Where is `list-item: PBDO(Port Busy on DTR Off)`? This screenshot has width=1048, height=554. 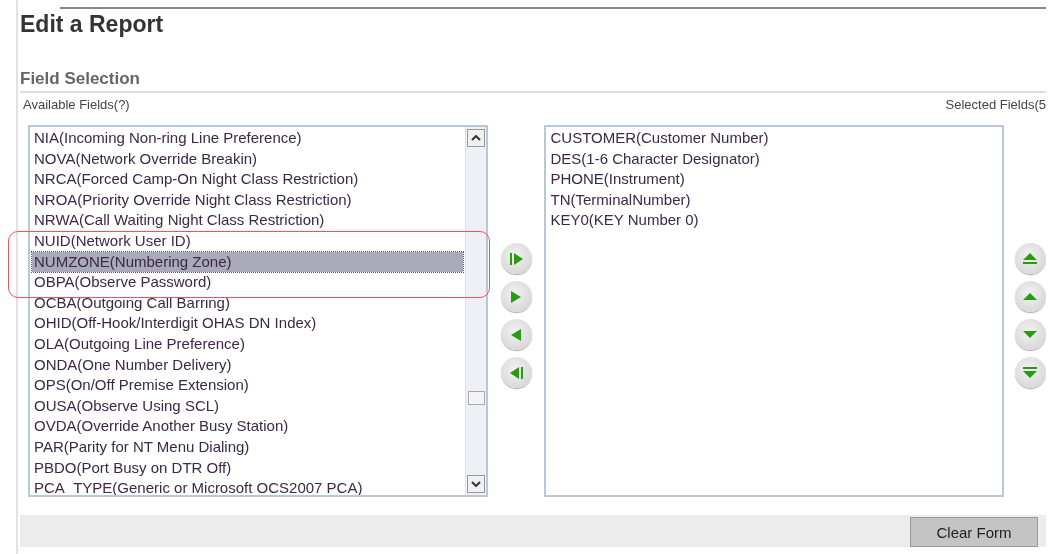
list-item: PBDO(Port Busy on DTR Off) is located at coordinates (247, 468).